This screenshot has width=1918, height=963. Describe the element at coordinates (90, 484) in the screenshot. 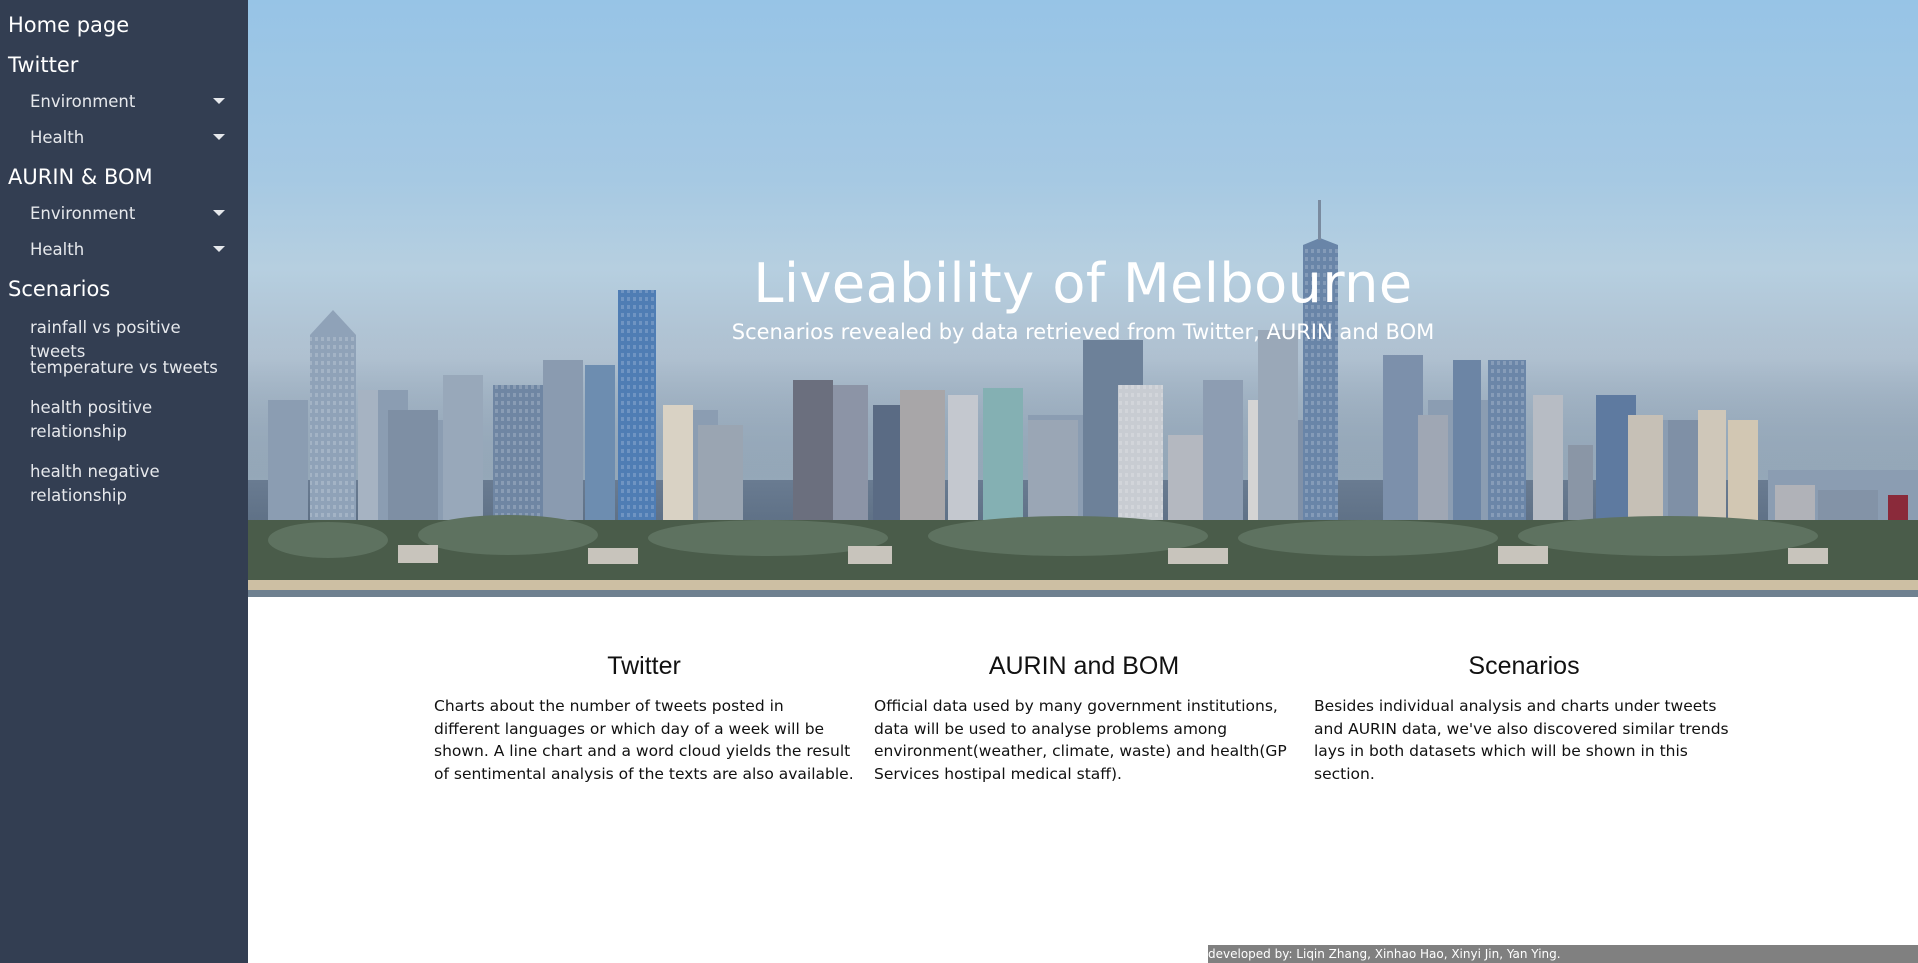

I see `nav-scenario-health-negative: health negative relationship` at that location.